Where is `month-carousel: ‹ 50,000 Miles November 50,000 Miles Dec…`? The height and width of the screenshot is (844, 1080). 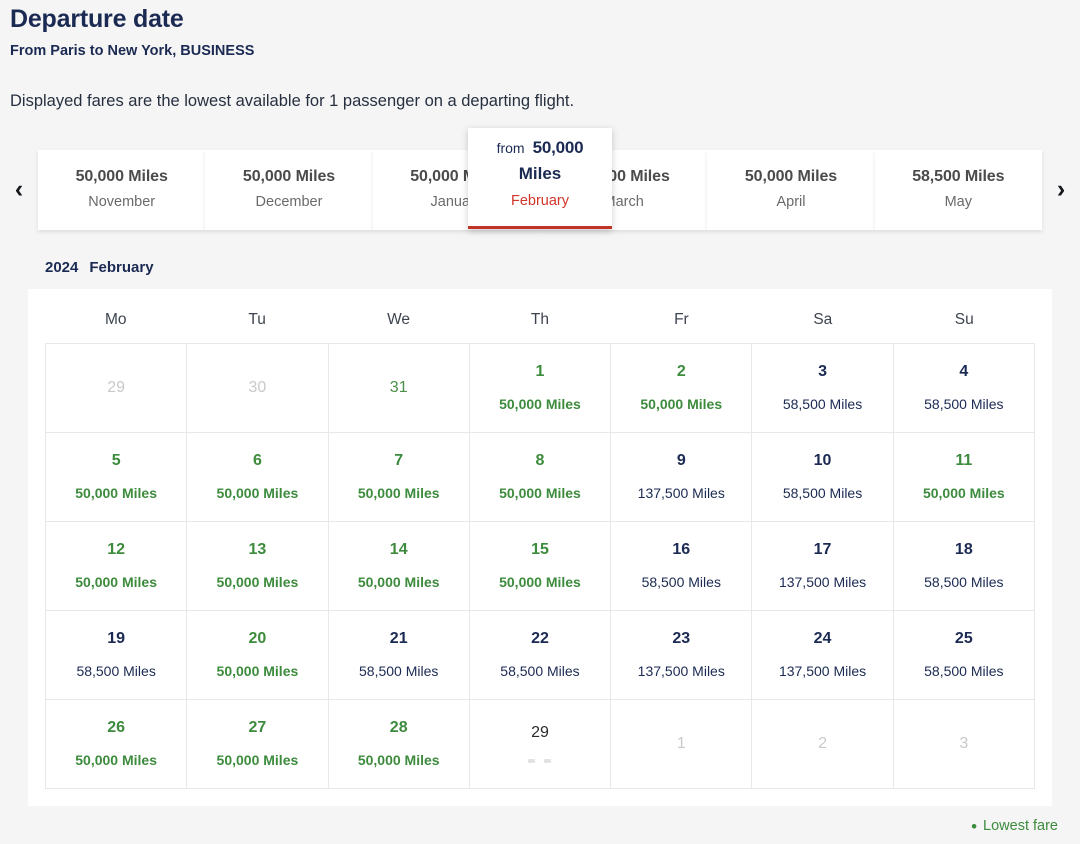
month-carousel: ‹ 50,000 Miles November 50,000 Miles Dec… is located at coordinates (540, 182).